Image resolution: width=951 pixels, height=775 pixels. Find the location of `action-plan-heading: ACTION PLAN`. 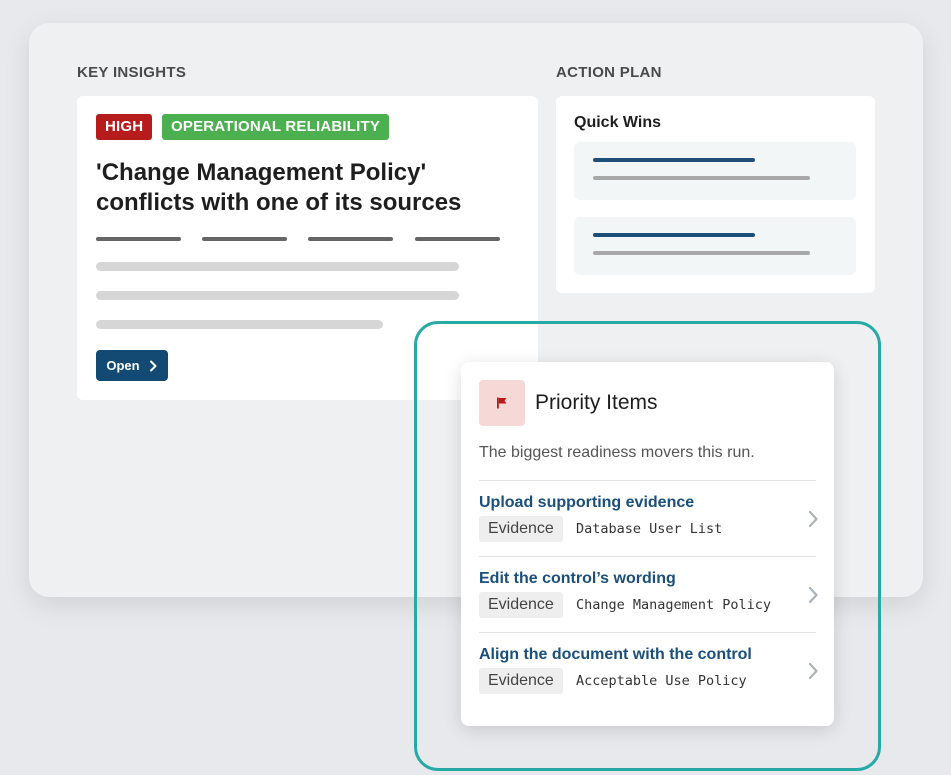

action-plan-heading: ACTION PLAN is located at coordinates (609, 72).